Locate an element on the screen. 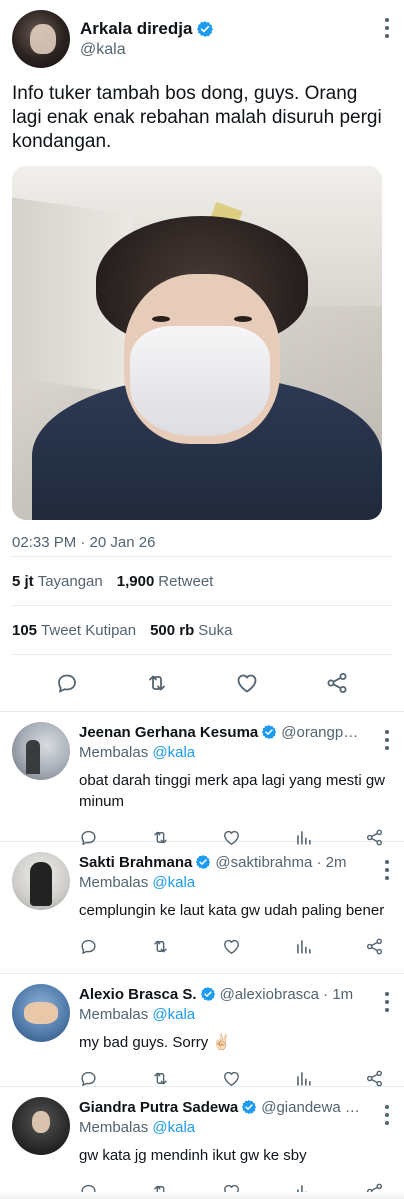  reply-actions is located at coordinates (235, 946).